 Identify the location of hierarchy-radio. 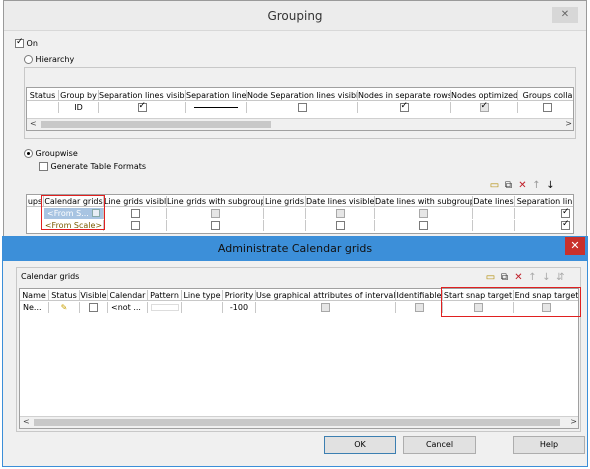
(28, 59).